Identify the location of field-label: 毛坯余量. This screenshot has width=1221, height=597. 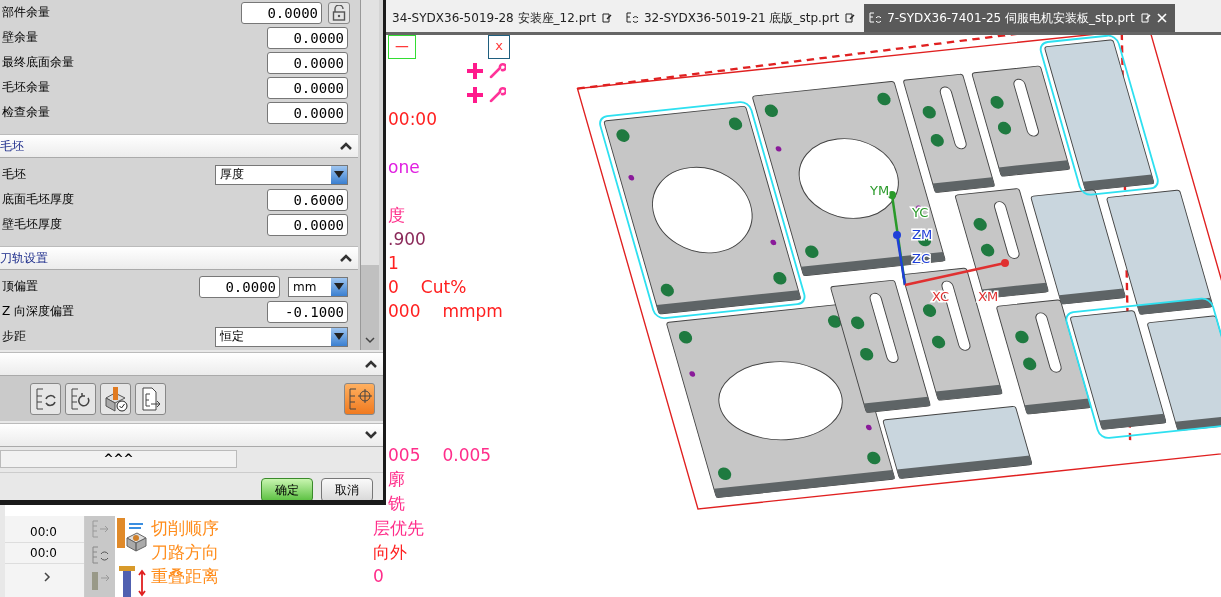
(26, 87).